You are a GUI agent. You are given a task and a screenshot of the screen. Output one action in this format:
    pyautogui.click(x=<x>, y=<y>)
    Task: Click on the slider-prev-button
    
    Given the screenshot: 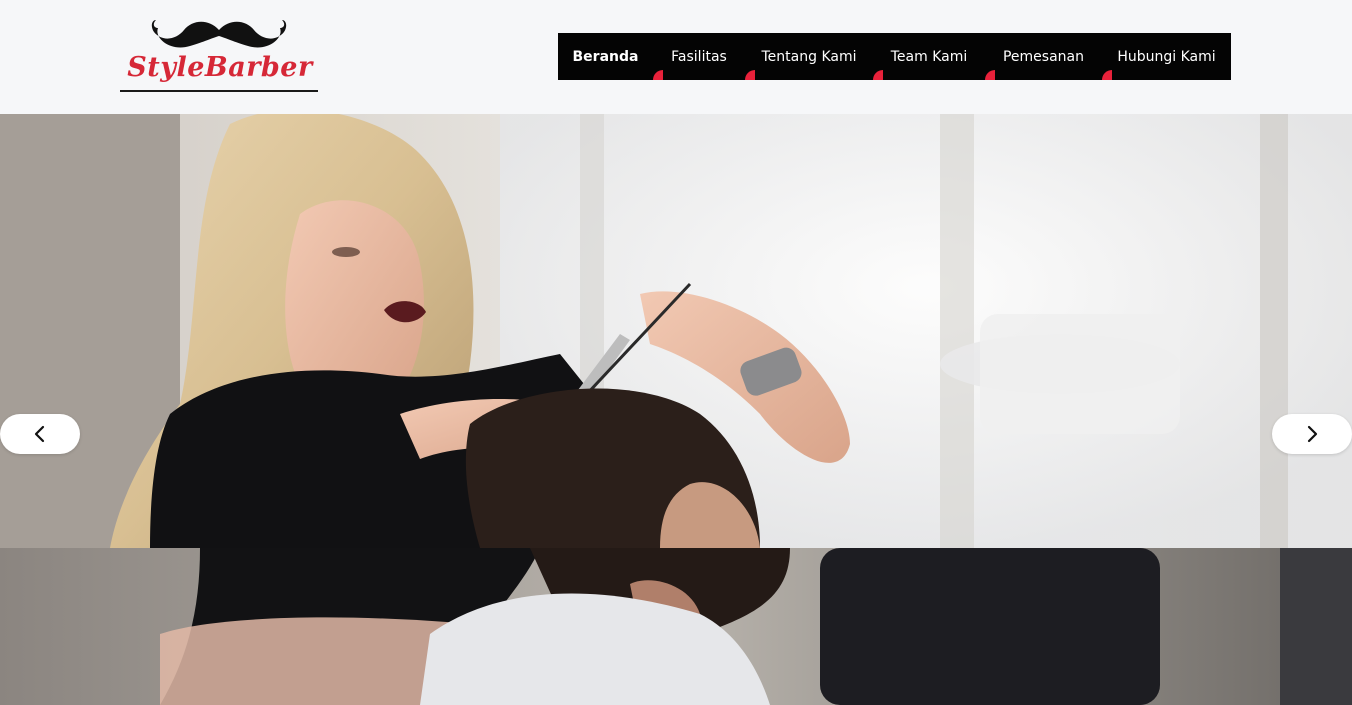 What is the action you would take?
    pyautogui.click(x=40, y=434)
    